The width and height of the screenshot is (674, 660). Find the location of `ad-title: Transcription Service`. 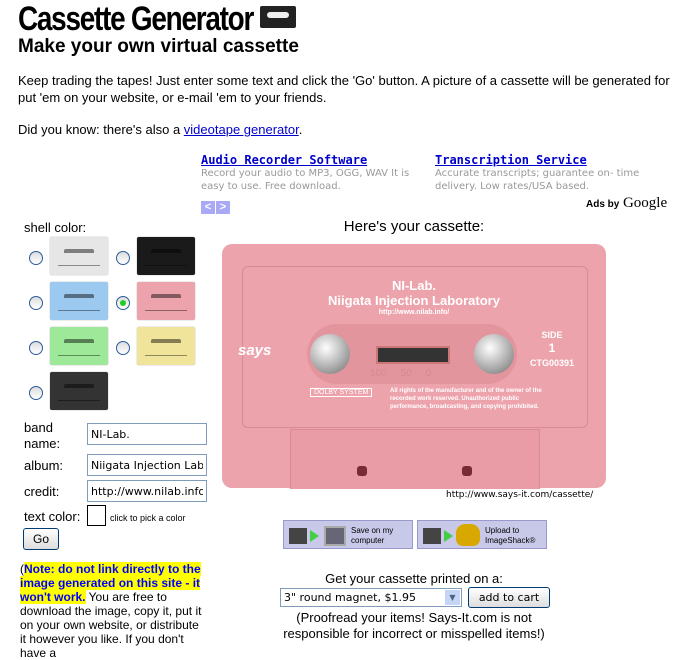

ad-title: Transcription Service is located at coordinates (551, 160).